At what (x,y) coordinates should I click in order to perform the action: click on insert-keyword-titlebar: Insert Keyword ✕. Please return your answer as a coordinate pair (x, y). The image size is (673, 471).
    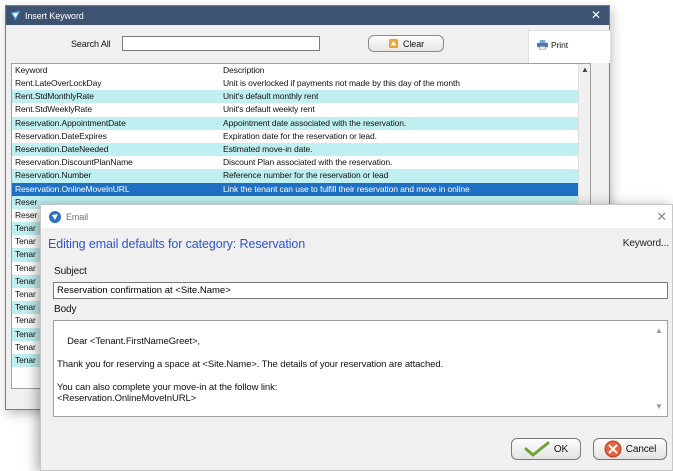
    Looking at the image, I should click on (307, 15).